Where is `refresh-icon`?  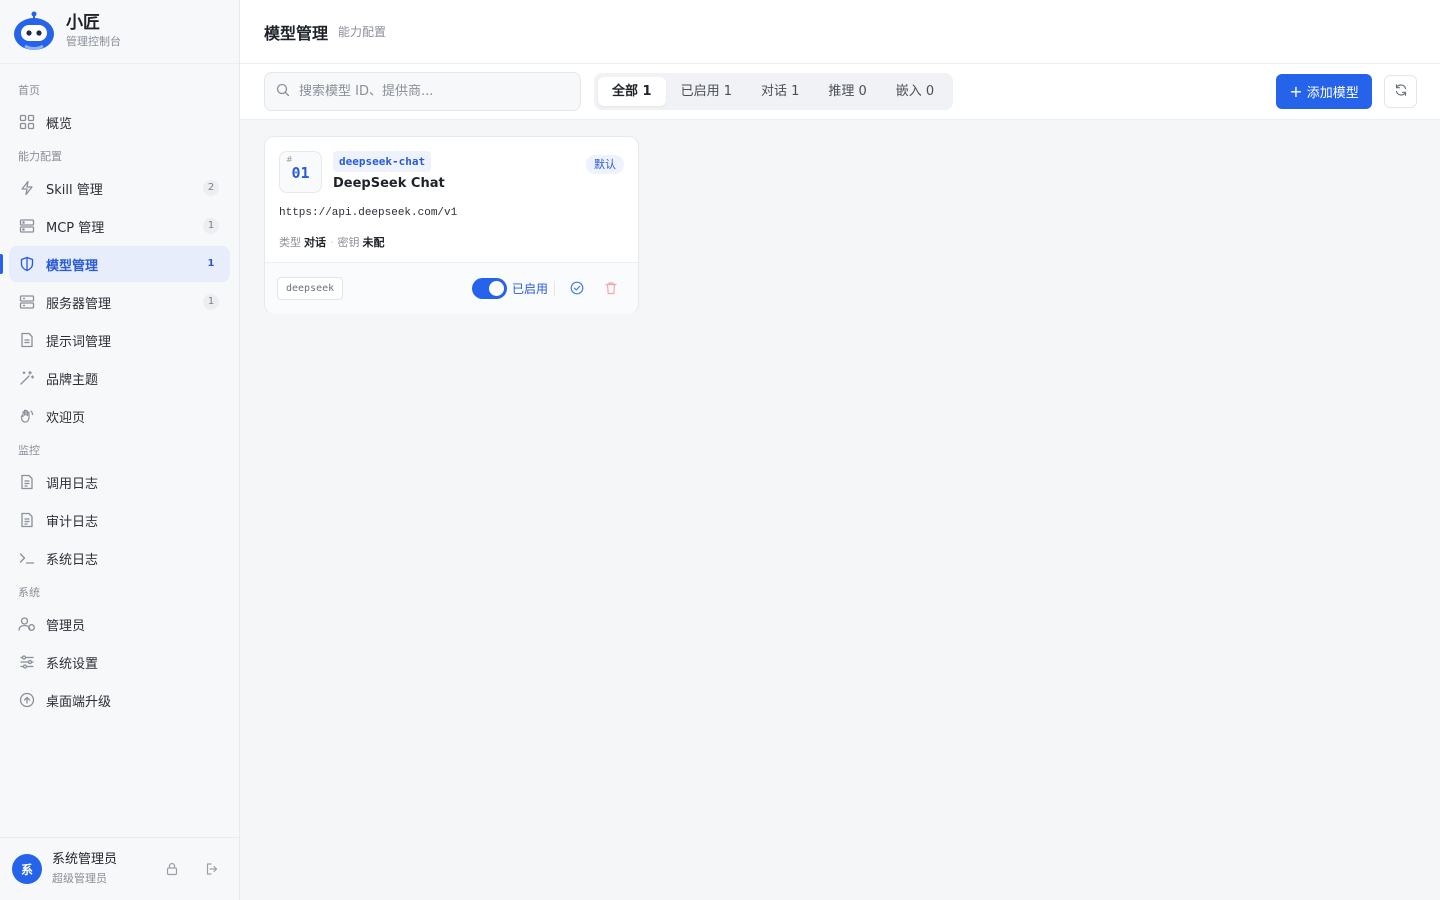 refresh-icon is located at coordinates (1401, 92).